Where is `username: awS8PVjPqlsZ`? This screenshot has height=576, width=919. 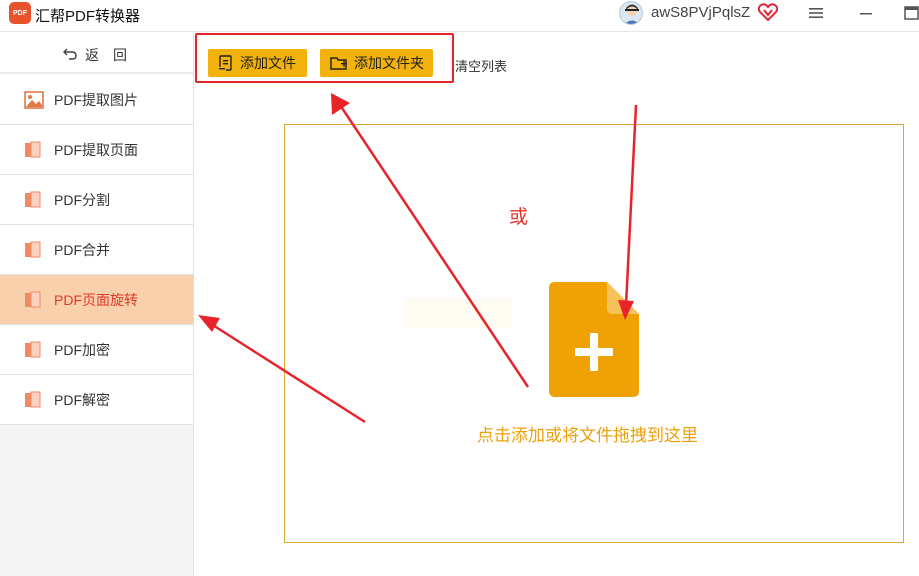
username: awS8PVjPqlsZ is located at coordinates (700, 12).